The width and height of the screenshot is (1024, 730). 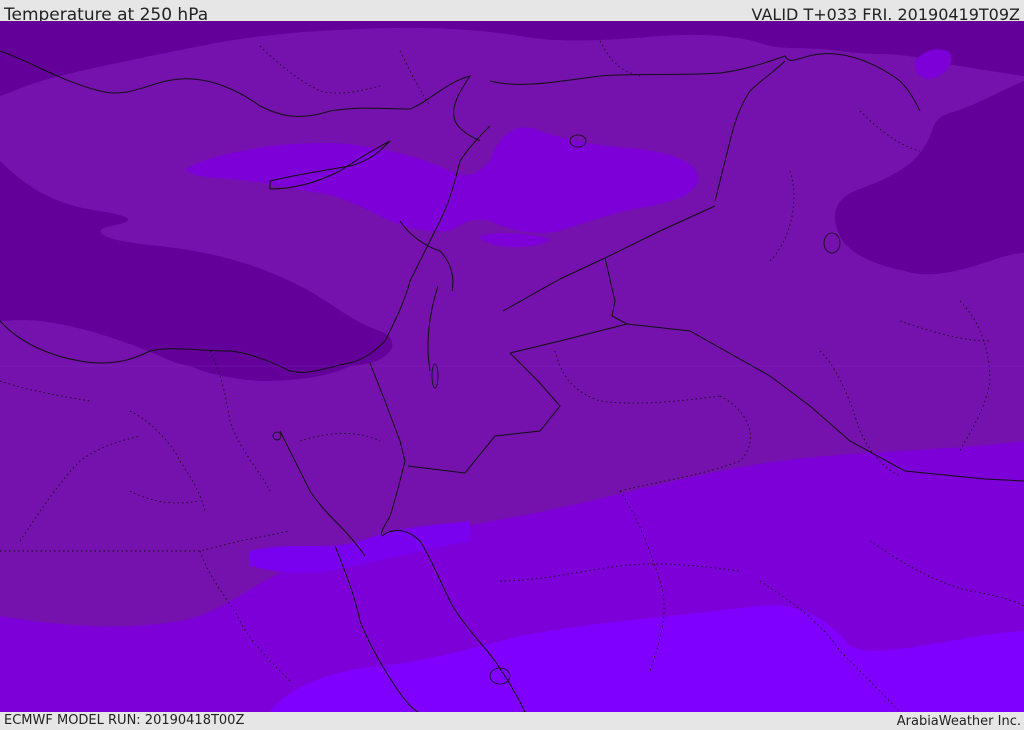 I want to click on credit-text: ArabiaWeather Inc., so click(x=958, y=721).